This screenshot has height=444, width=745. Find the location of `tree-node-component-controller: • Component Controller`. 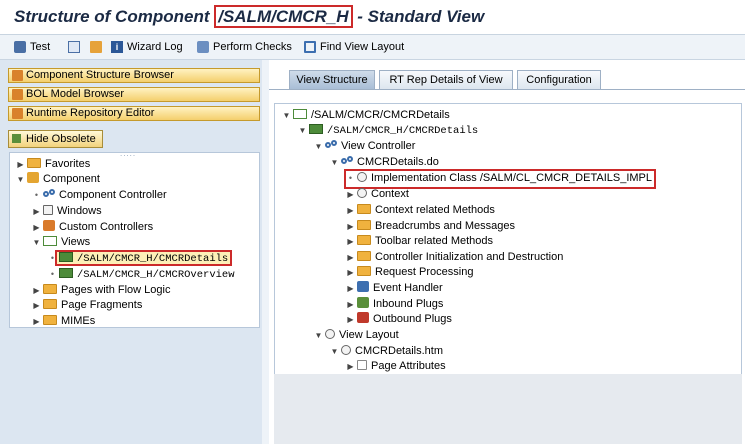

tree-node-component-controller: • Component Controller is located at coordinates (99, 195).